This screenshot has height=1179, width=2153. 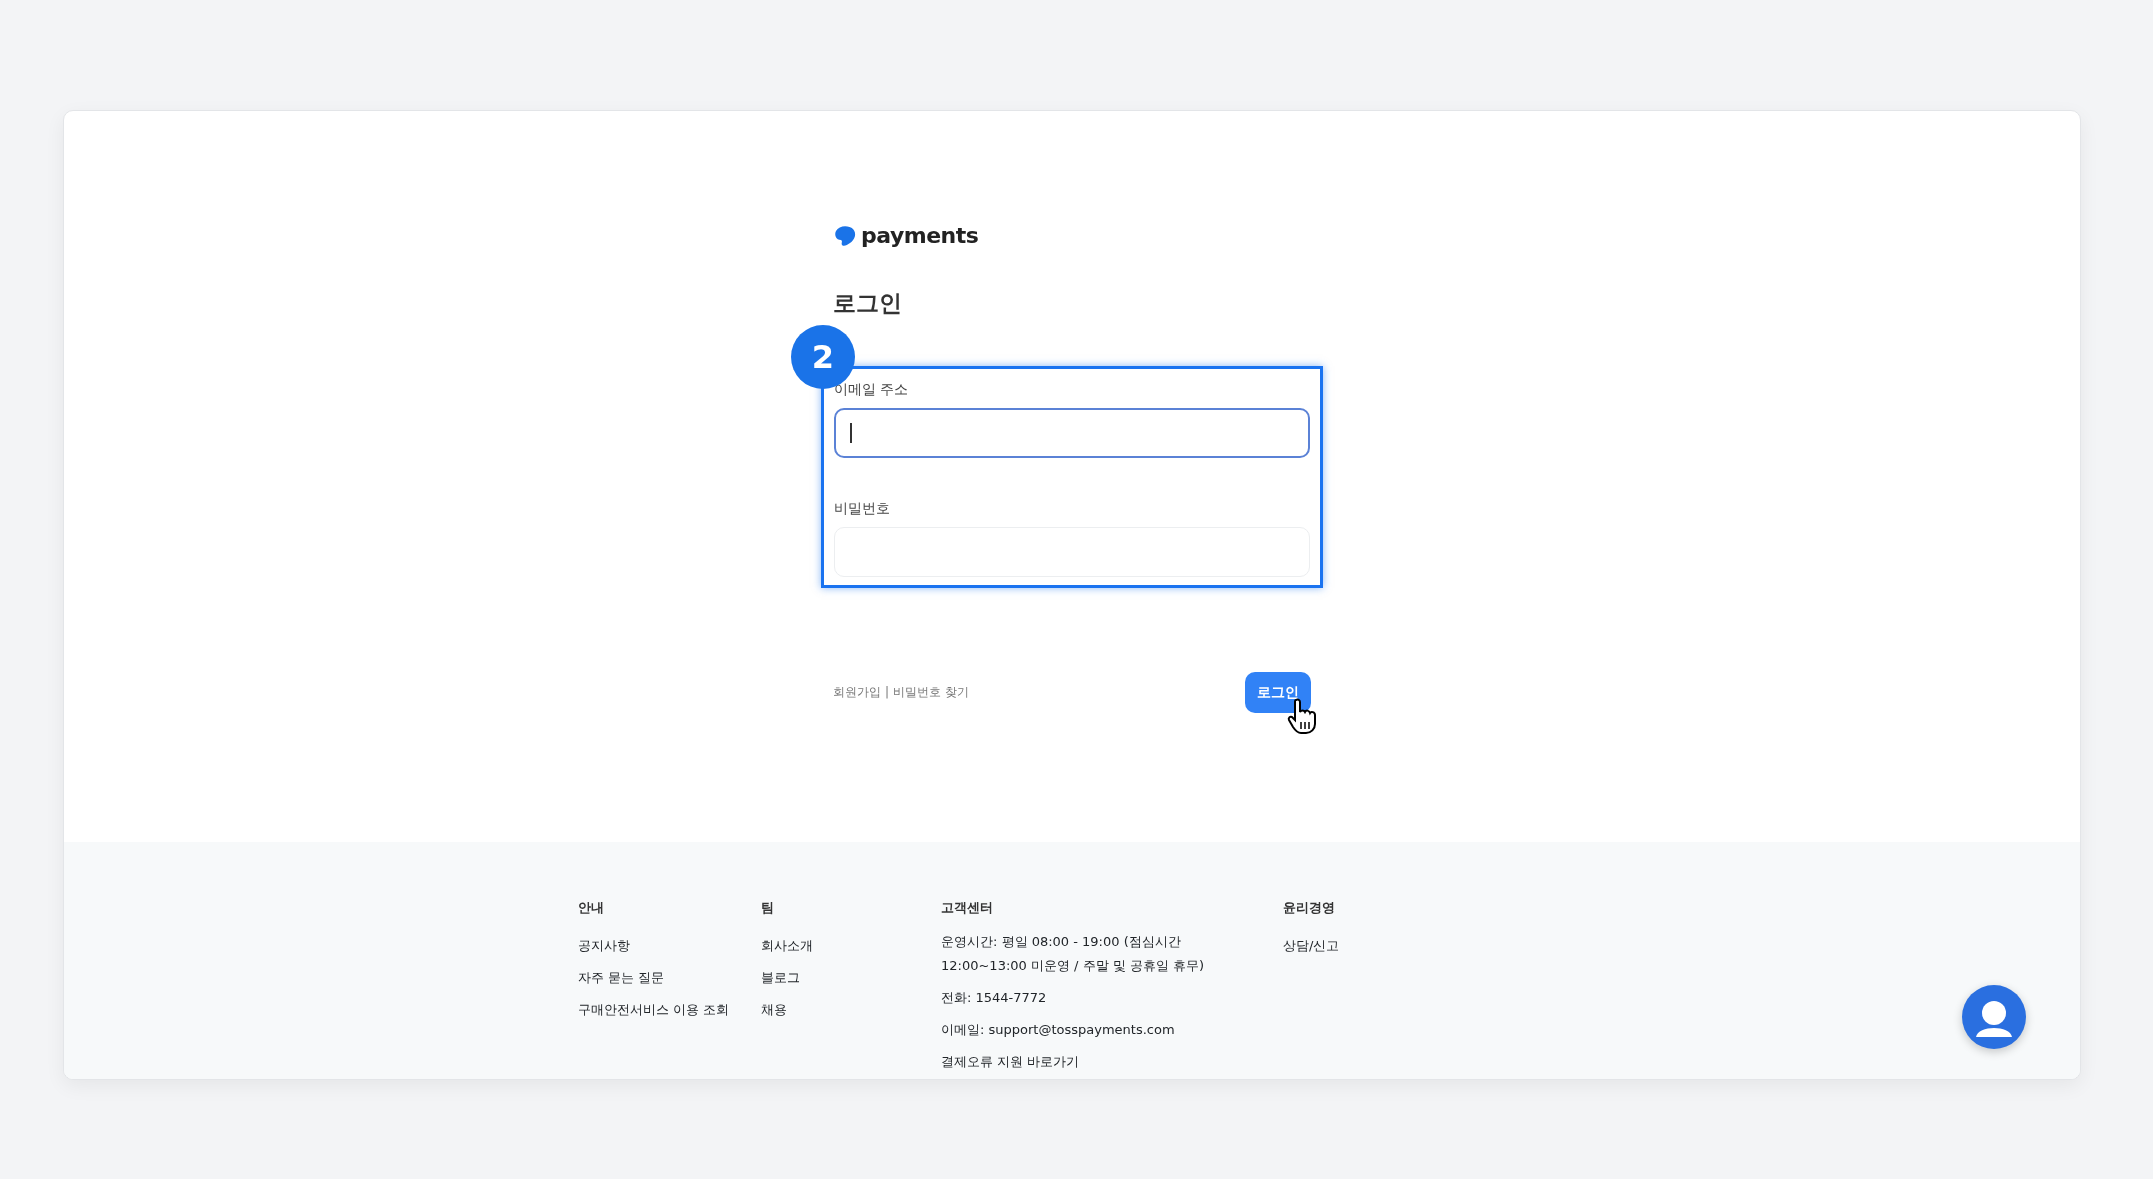 I want to click on page-title: 로그인, so click(x=868, y=304).